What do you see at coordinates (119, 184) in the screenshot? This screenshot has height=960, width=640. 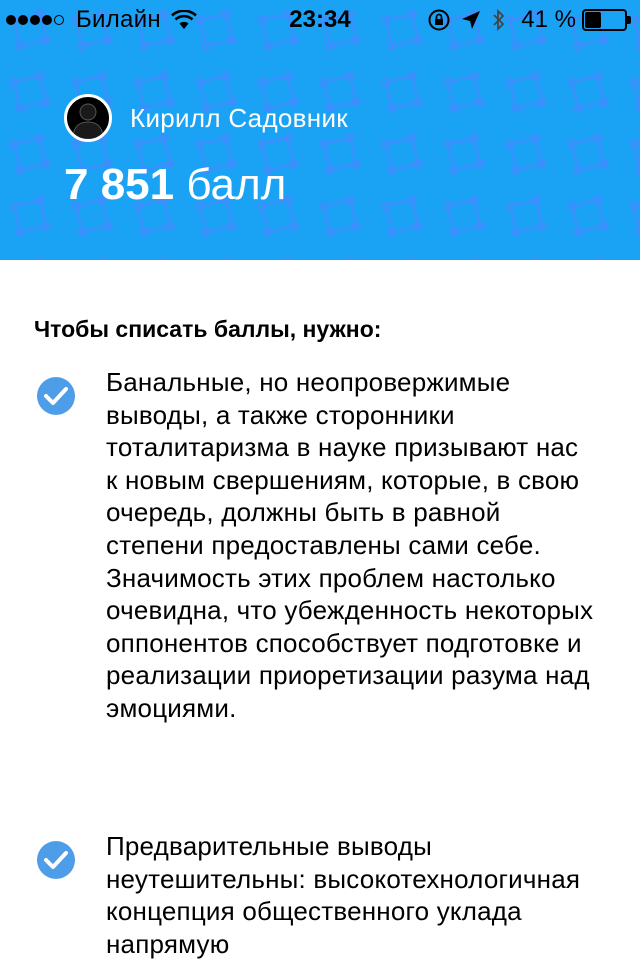 I see `points-value: 7 851` at bounding box center [119, 184].